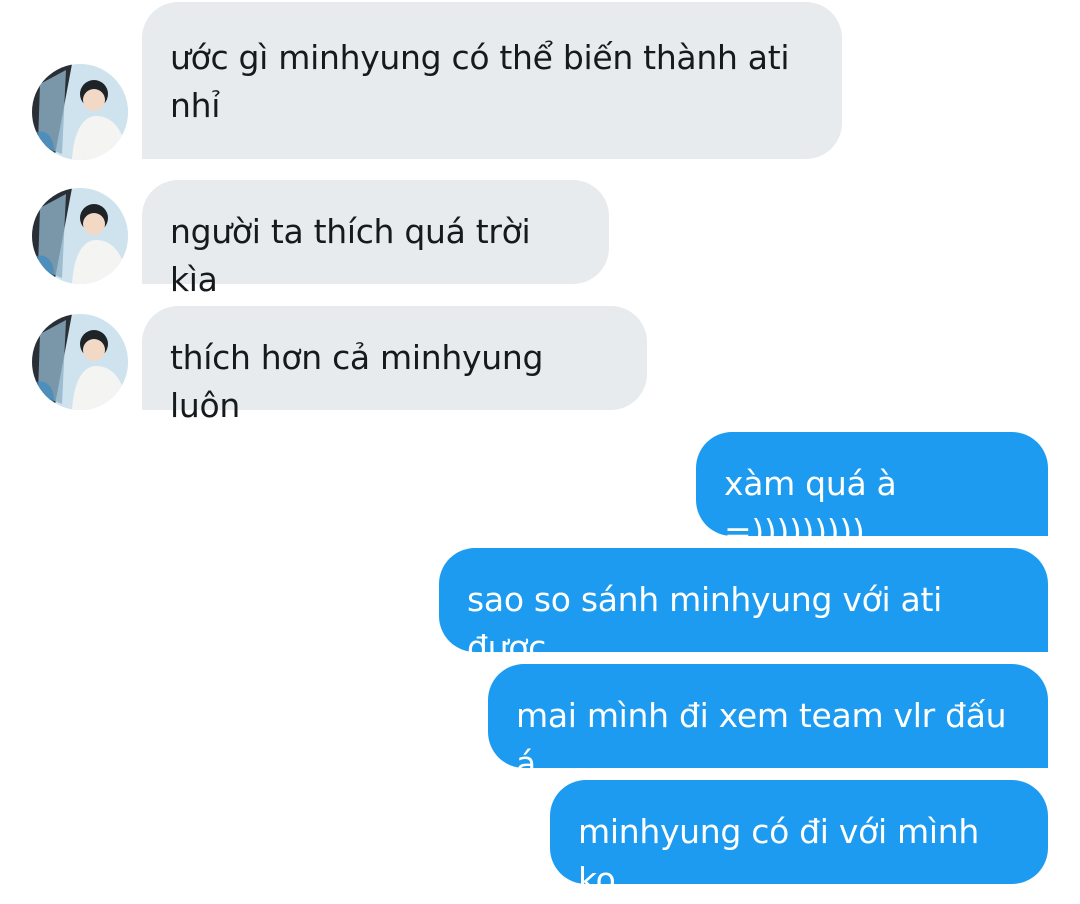  Describe the element at coordinates (810, 507) in the screenshot. I see `message-text: xàm quá à =)))))))))` at that location.